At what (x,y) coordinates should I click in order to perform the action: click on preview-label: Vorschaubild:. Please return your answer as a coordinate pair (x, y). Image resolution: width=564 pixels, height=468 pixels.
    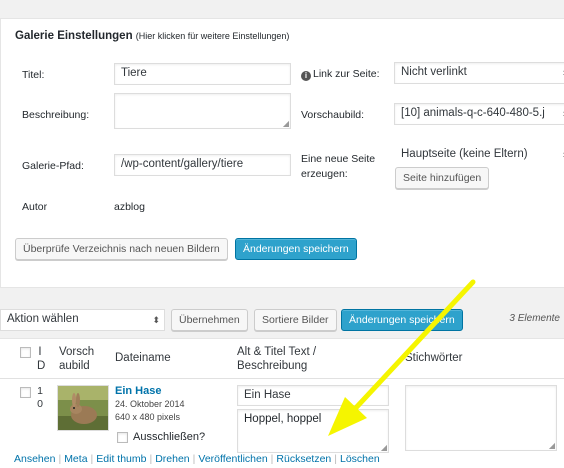
    Looking at the image, I should click on (333, 115).